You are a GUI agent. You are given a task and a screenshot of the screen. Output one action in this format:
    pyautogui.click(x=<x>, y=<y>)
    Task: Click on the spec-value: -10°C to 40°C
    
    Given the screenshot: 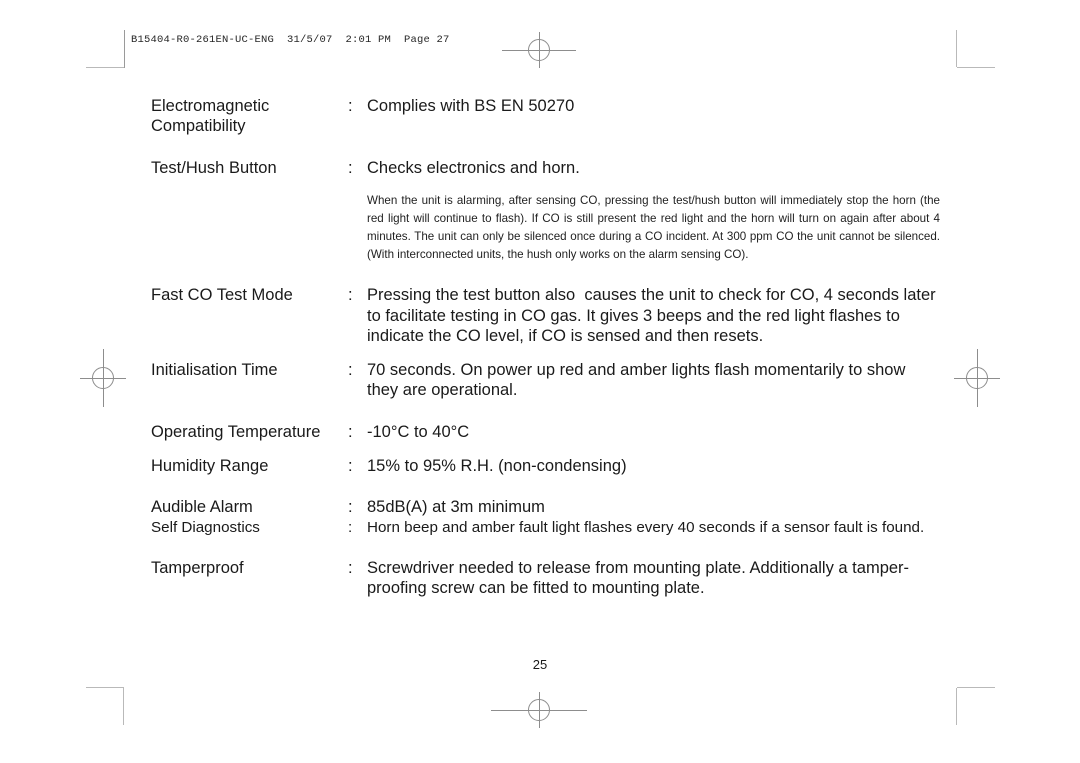 What is the action you would take?
    pyautogui.click(x=418, y=431)
    